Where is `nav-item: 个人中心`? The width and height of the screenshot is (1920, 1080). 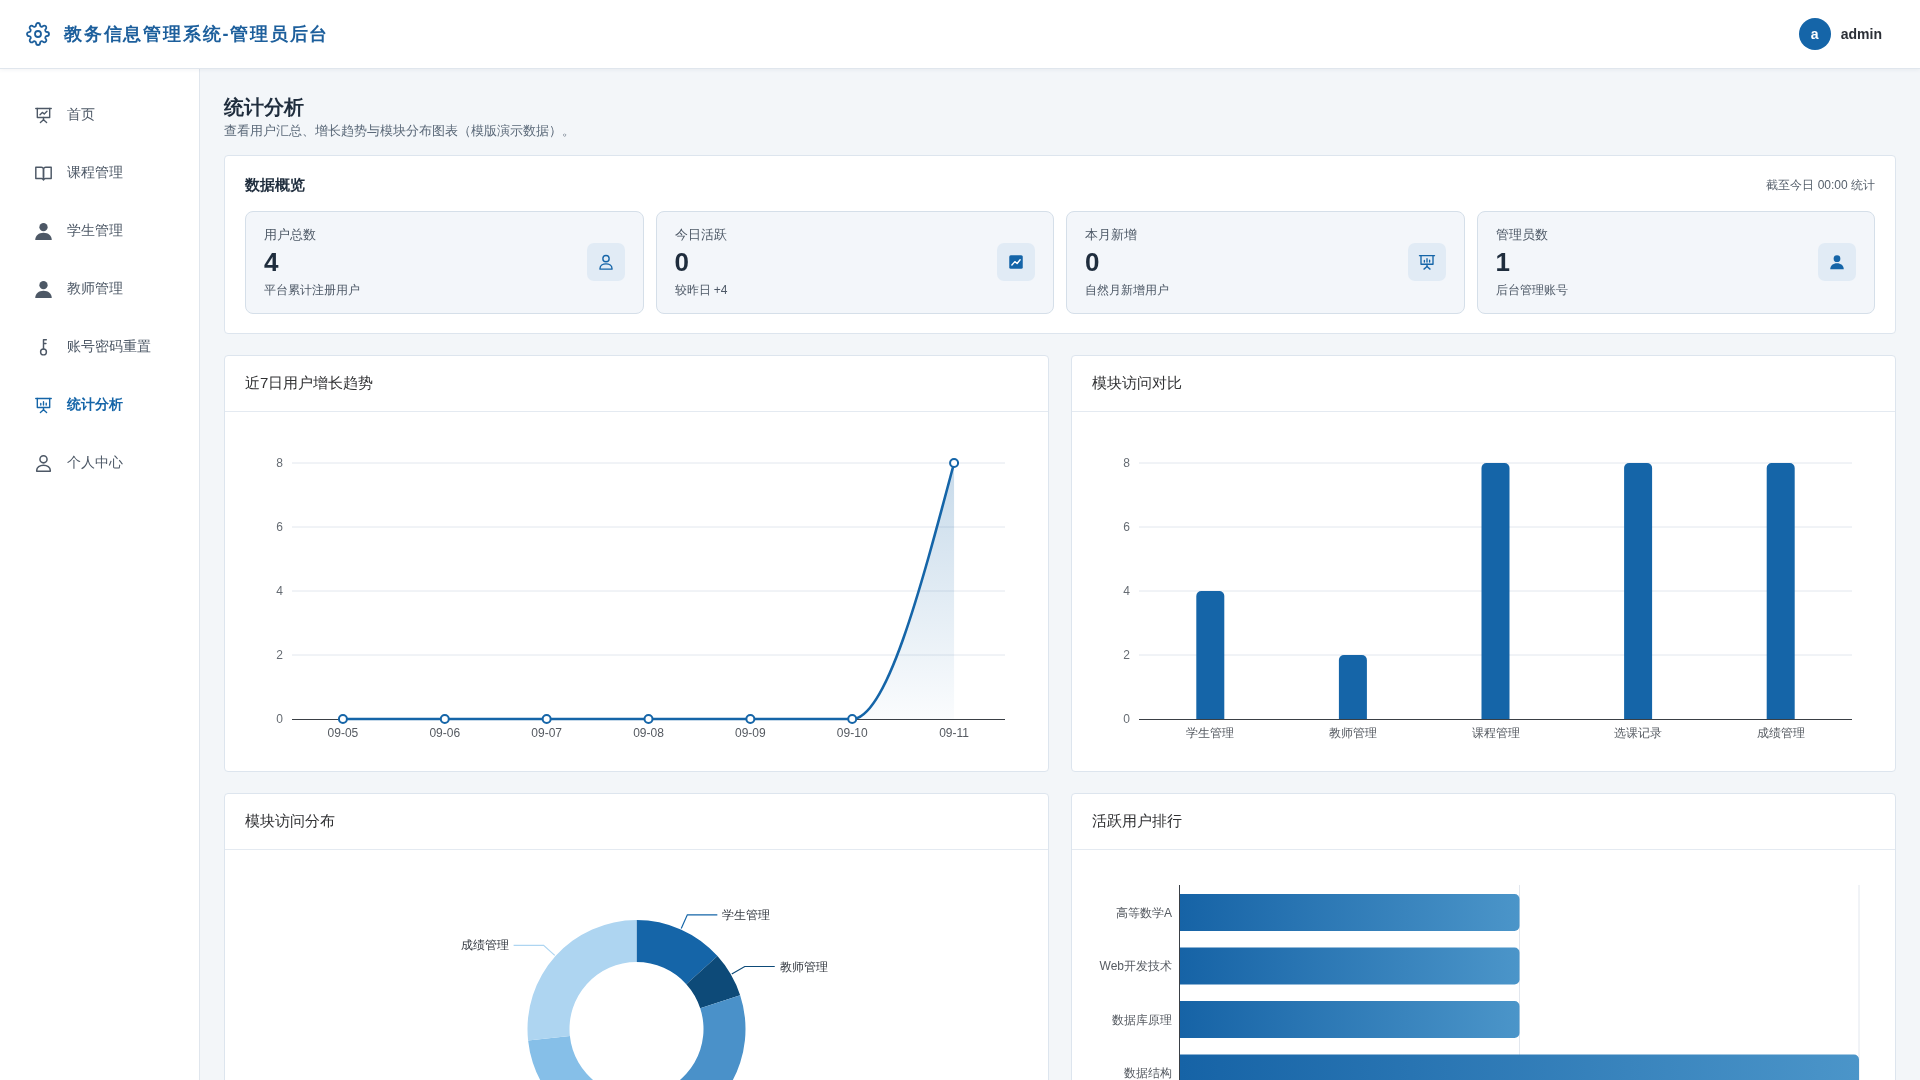
nav-item: 个人中心 is located at coordinates (99, 463).